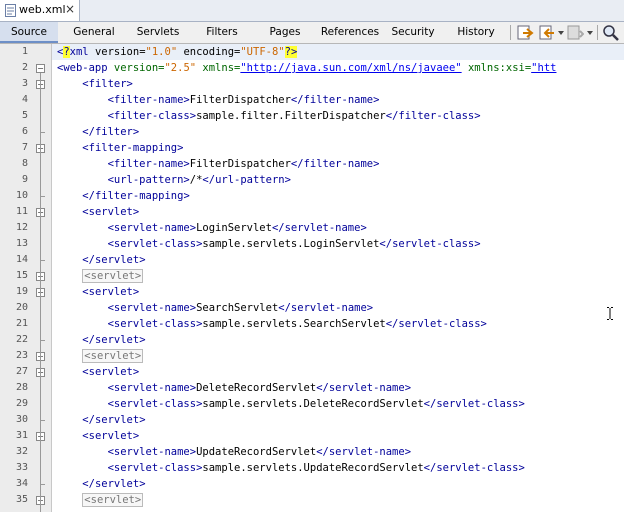 The height and width of the screenshot is (512, 624). What do you see at coordinates (40, 68) in the screenshot?
I see `collapse-icon: −` at bounding box center [40, 68].